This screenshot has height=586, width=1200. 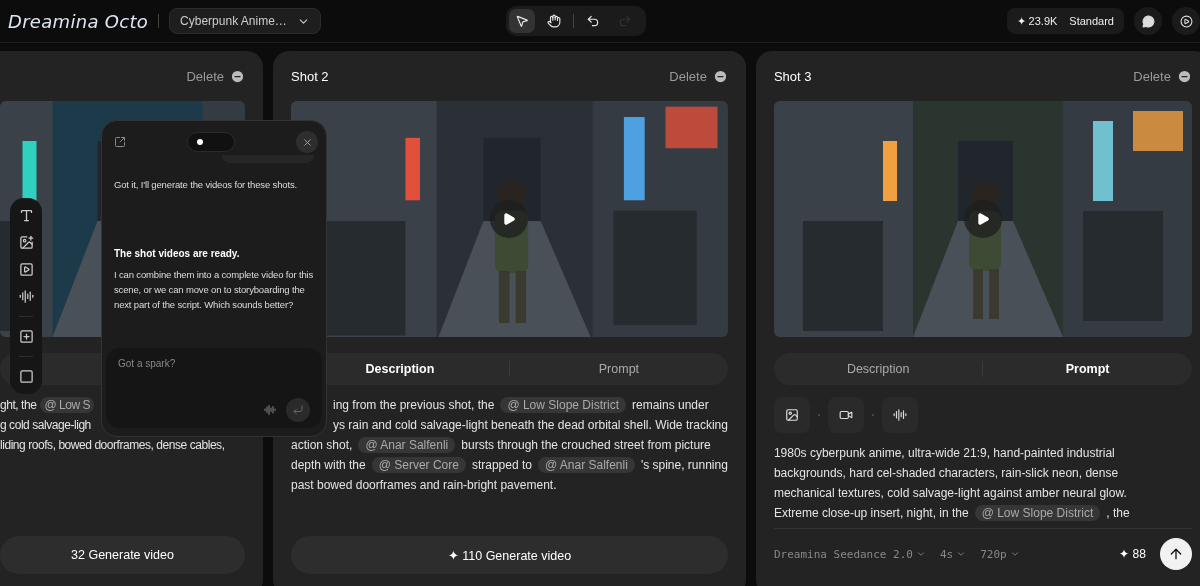 I want to click on drag-handle, so click(x=211, y=142).